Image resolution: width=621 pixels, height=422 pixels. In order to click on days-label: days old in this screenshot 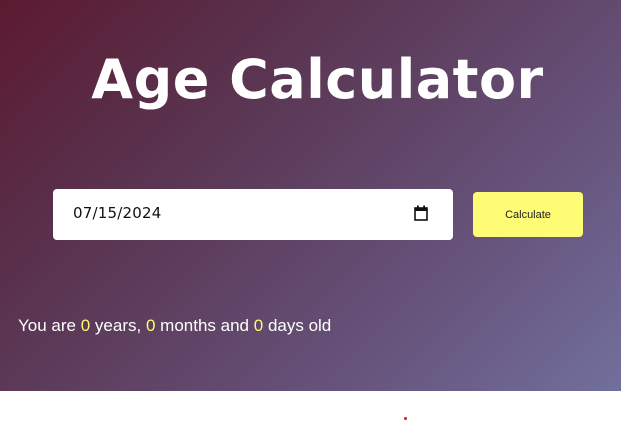, I will do `click(299, 325)`.